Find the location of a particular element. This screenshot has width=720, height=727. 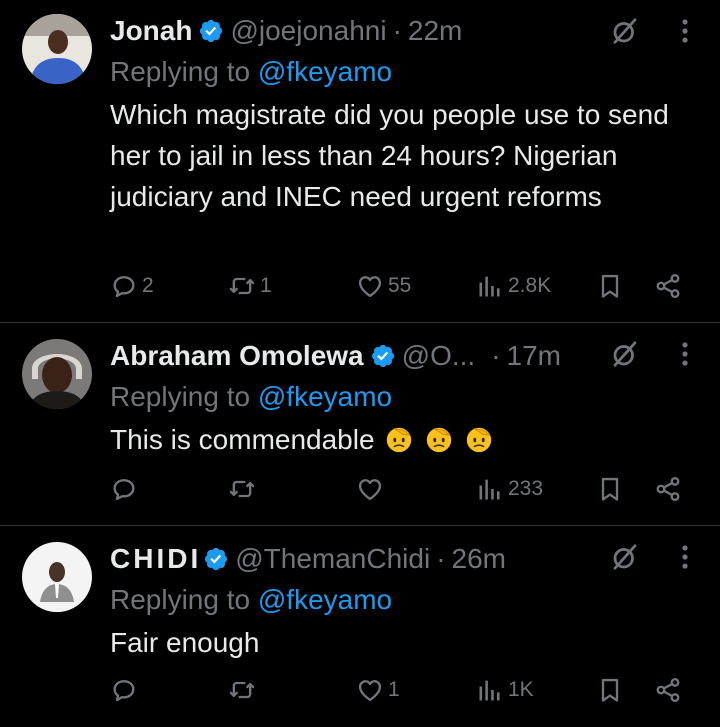

reply-count: 2 is located at coordinates (148, 285).